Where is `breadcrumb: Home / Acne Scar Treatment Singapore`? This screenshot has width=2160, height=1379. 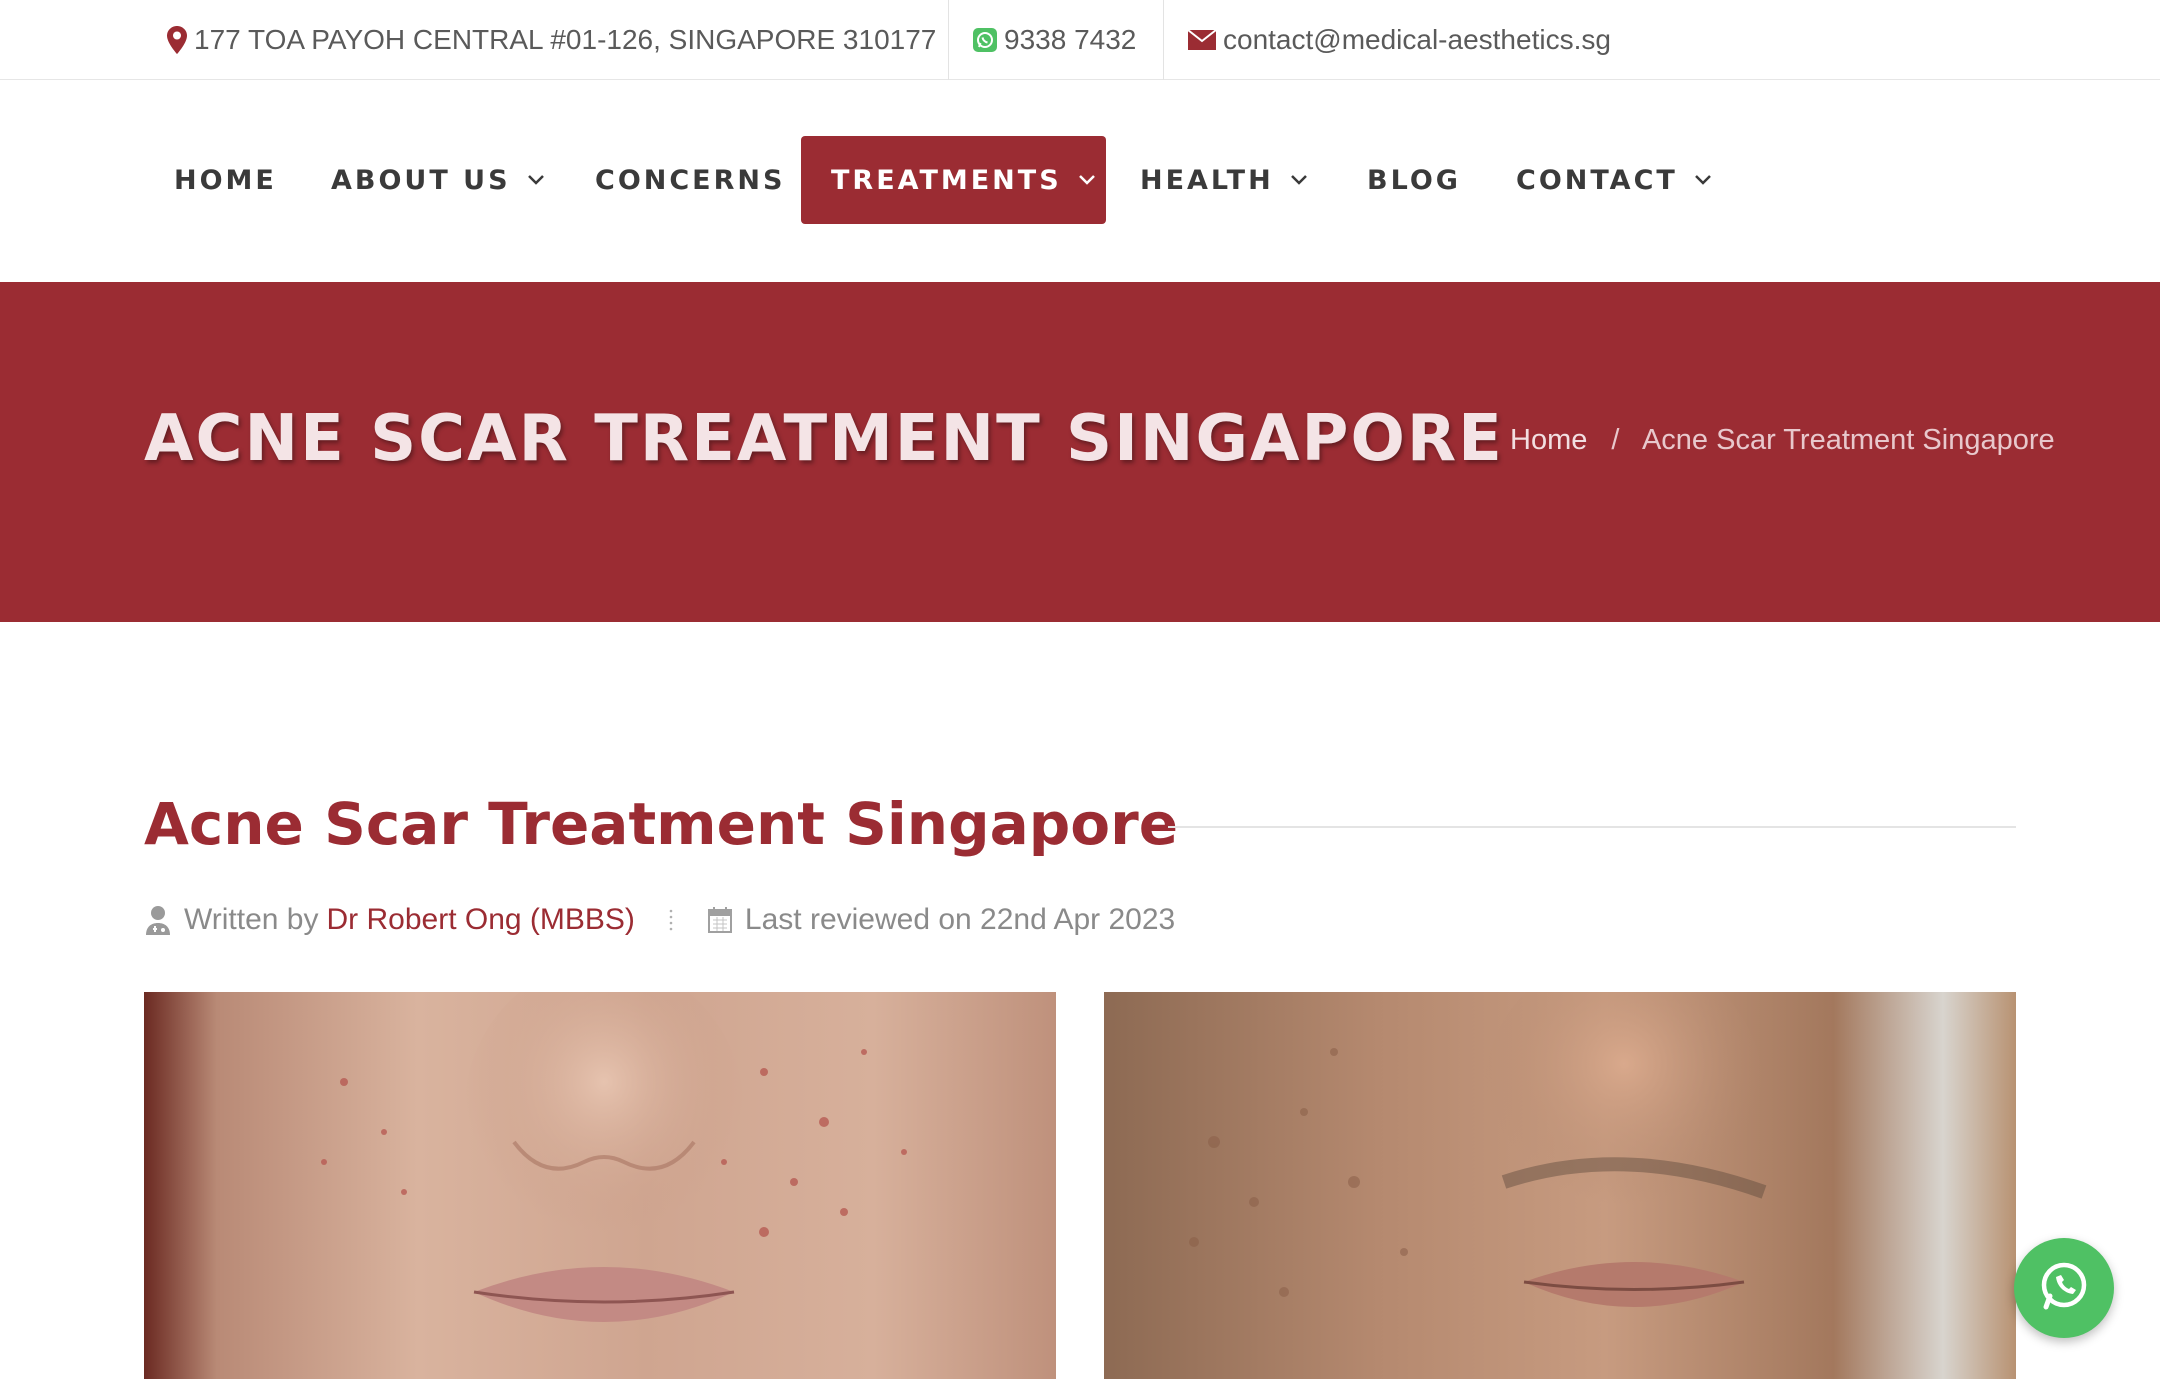
breadcrumb: Home / Acne Scar Treatment Singapore is located at coordinates (1782, 440).